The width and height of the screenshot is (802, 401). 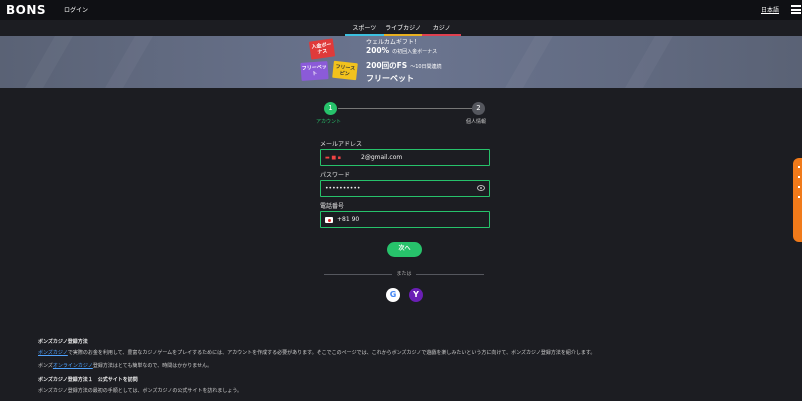 I want to click on or-divider: または, so click(x=404, y=274).